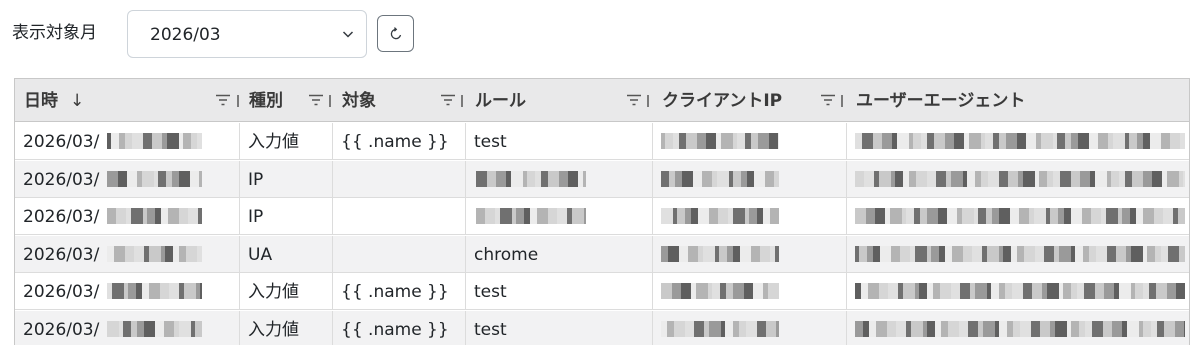  What do you see at coordinates (260, 254) in the screenshot?
I see `cell-type-text: UA` at bounding box center [260, 254].